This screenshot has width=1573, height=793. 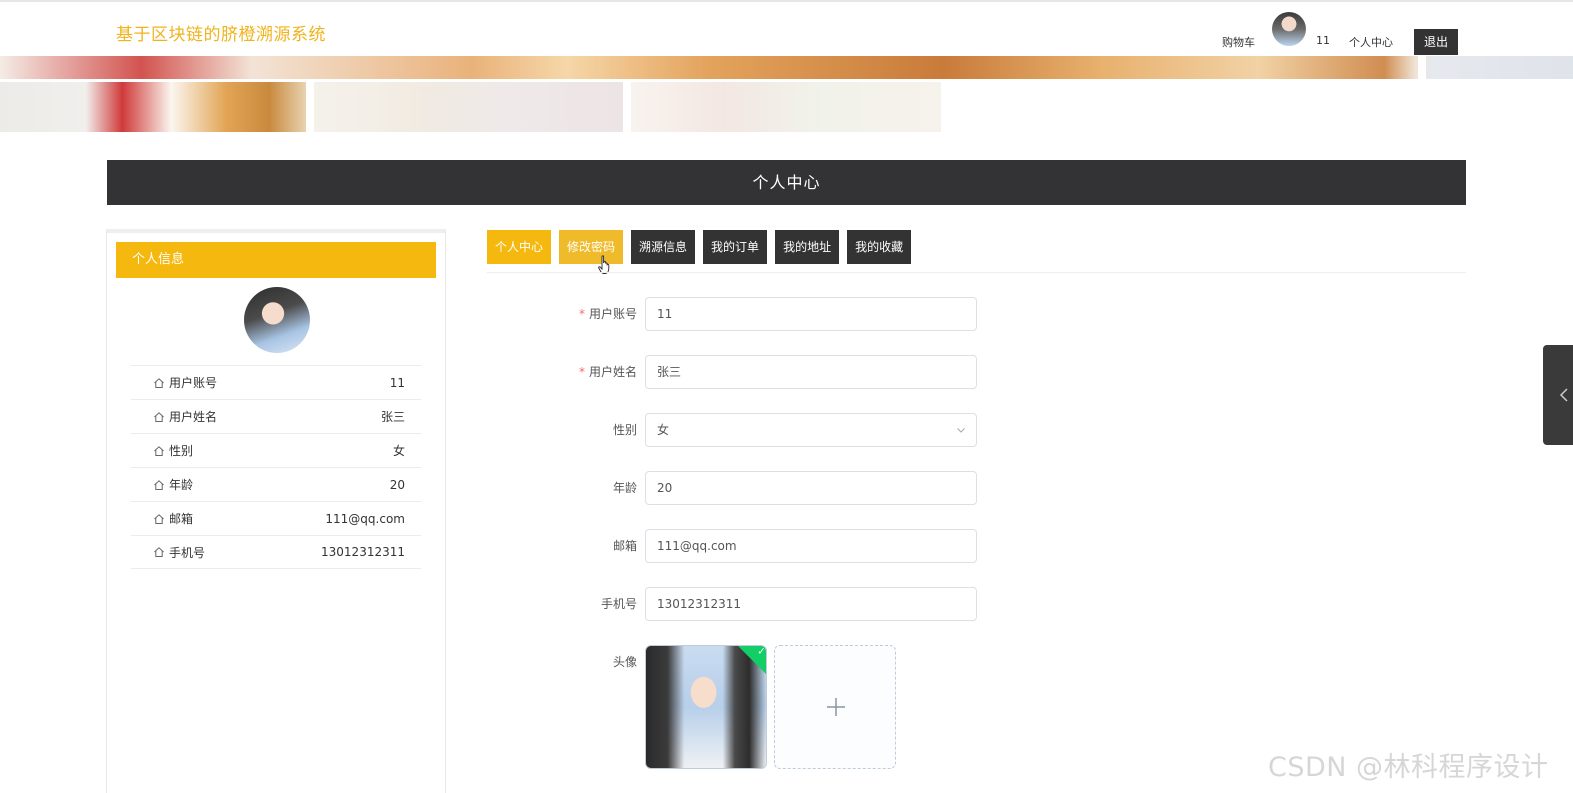 I want to click on form-row-name: * 用户姓名 张三, so click(x=737, y=372).